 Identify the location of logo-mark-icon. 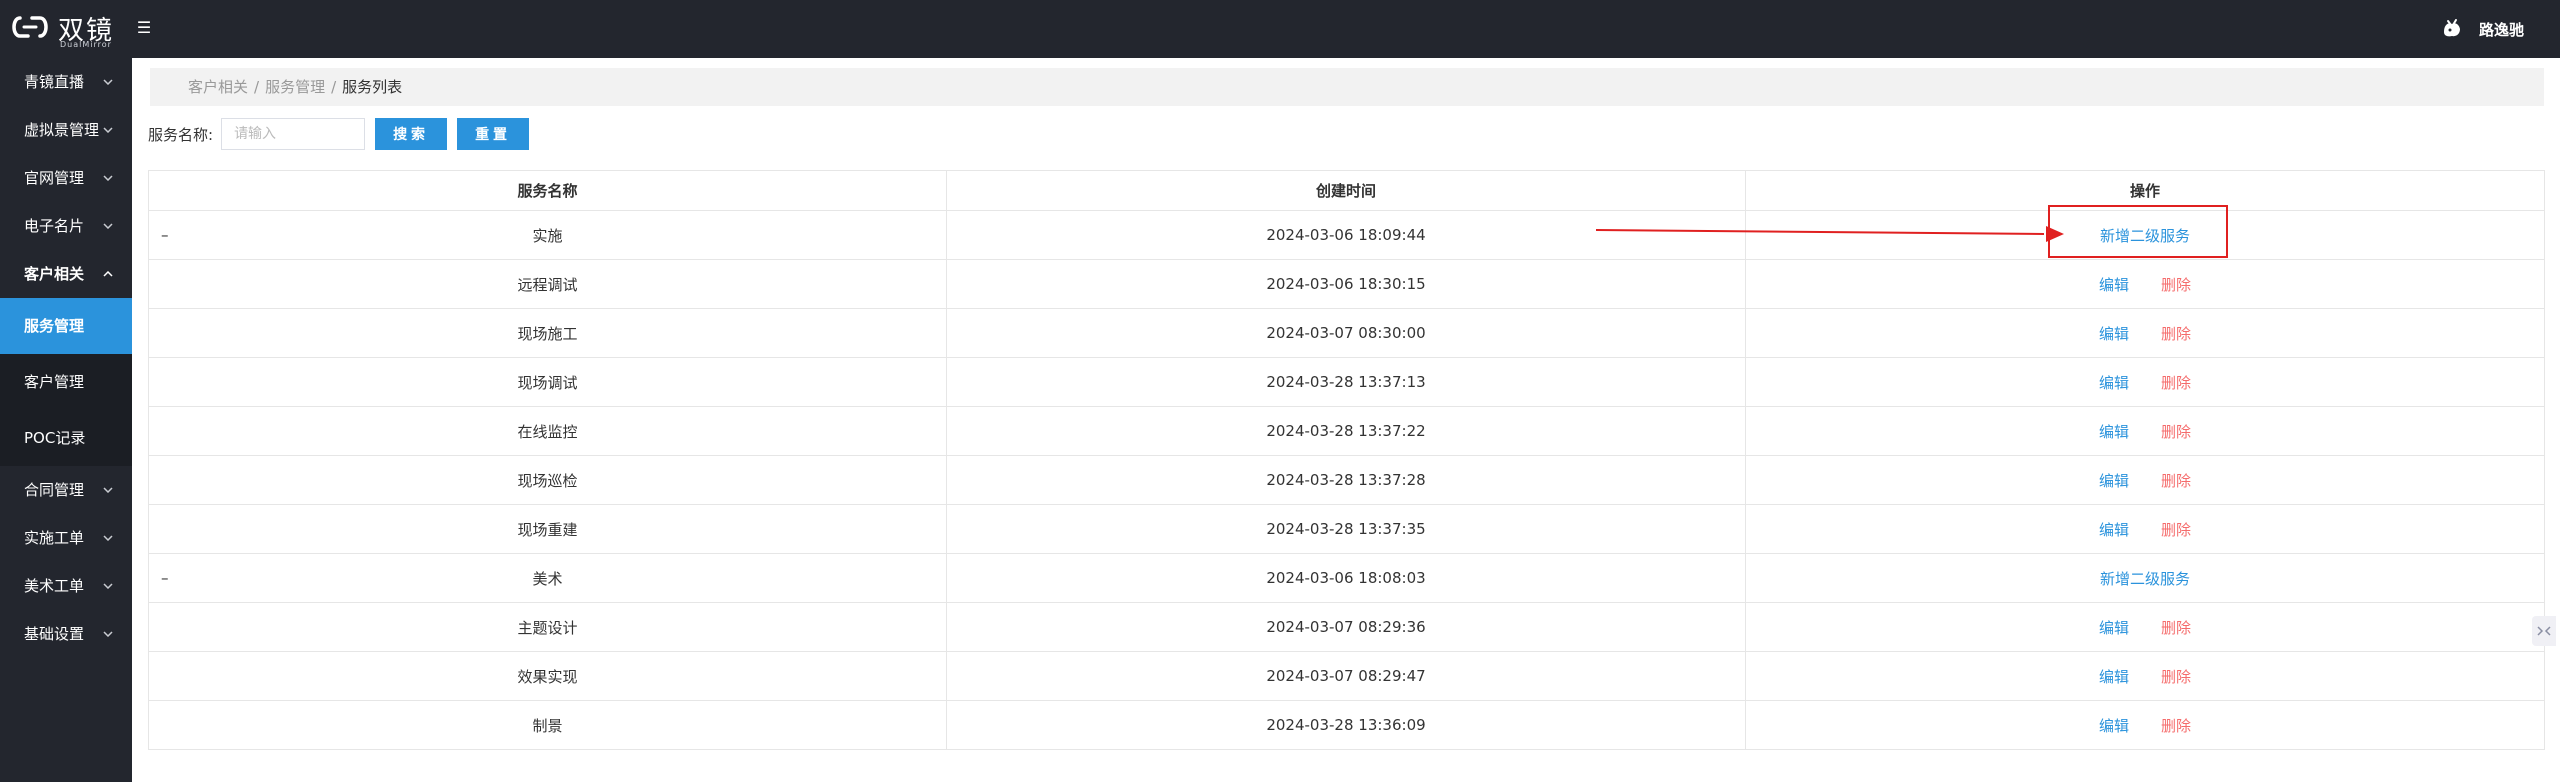
(30, 27).